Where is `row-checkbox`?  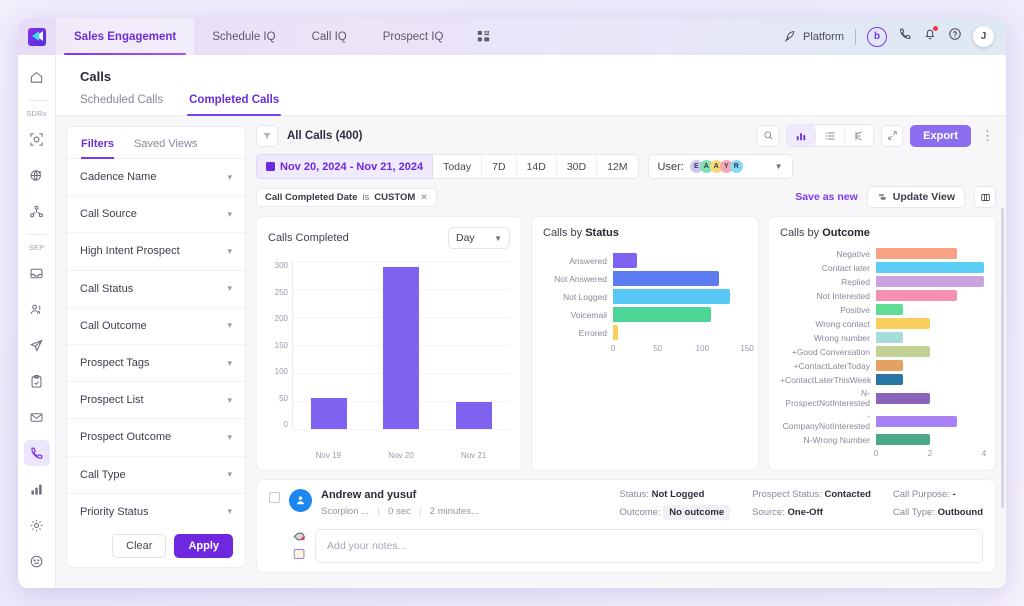
row-checkbox is located at coordinates (274, 497).